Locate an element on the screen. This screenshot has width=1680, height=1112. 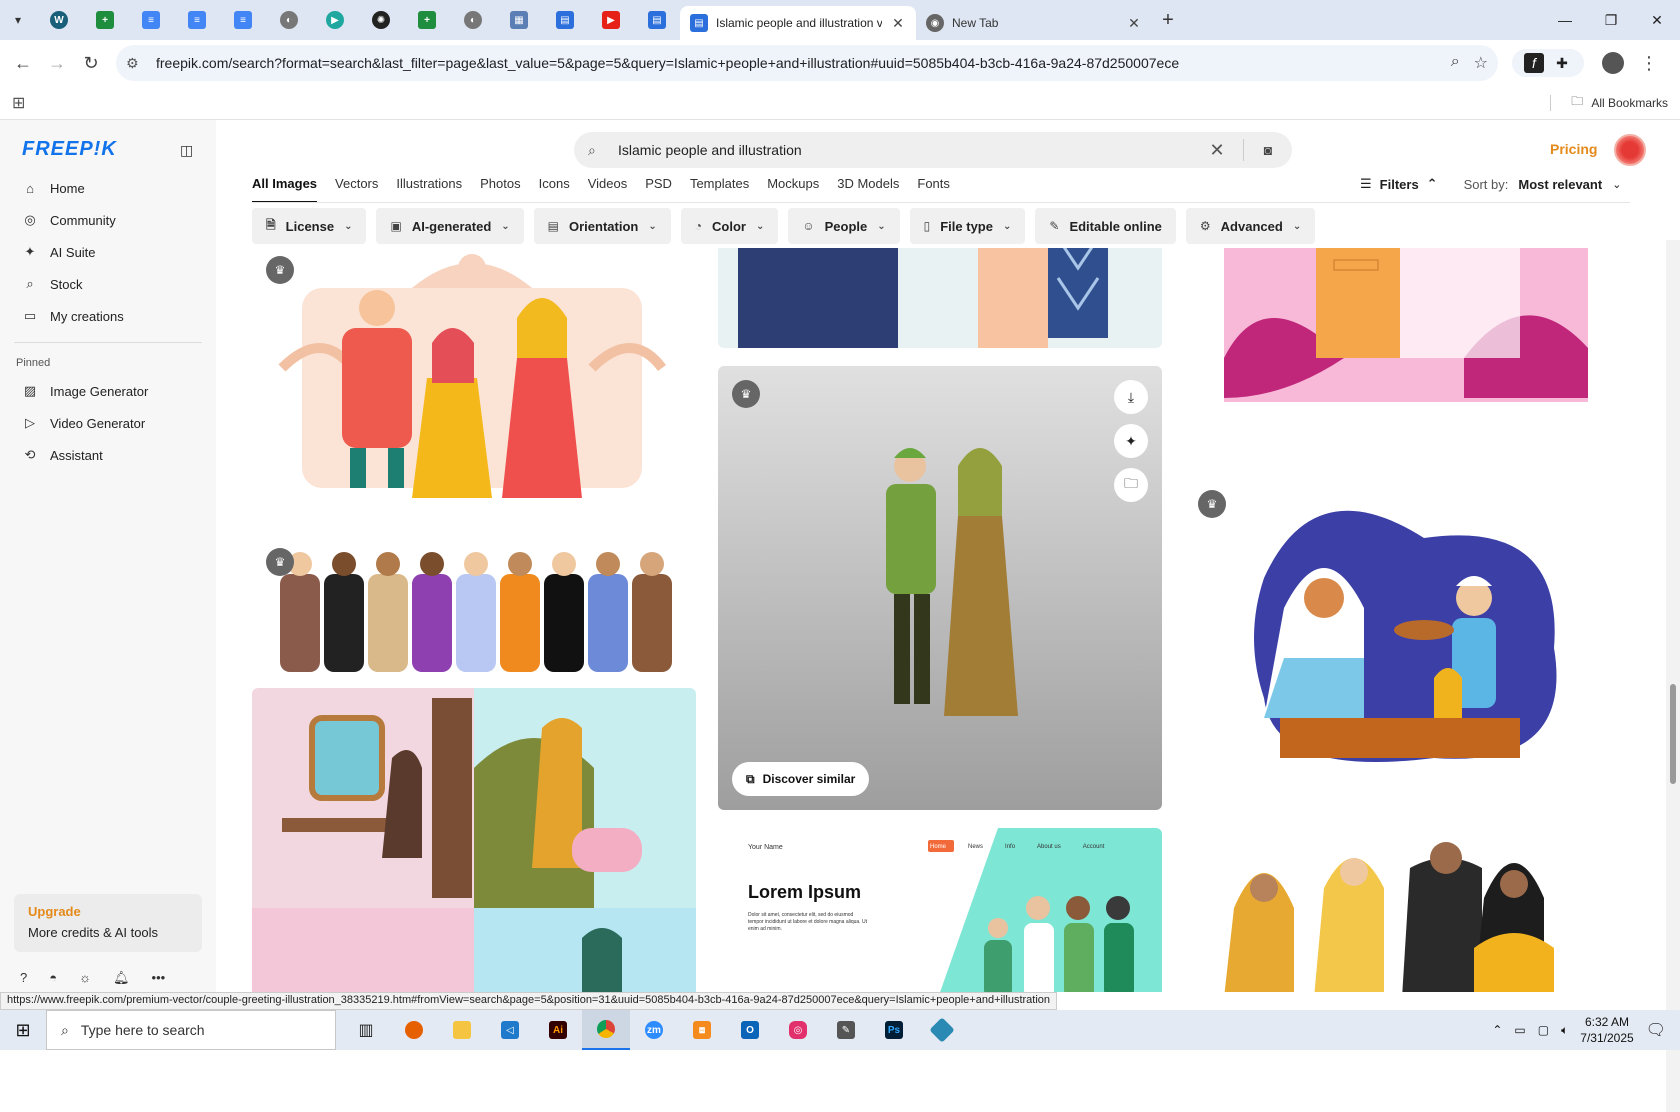
page-scrollbar is located at coordinates (1673, 676).